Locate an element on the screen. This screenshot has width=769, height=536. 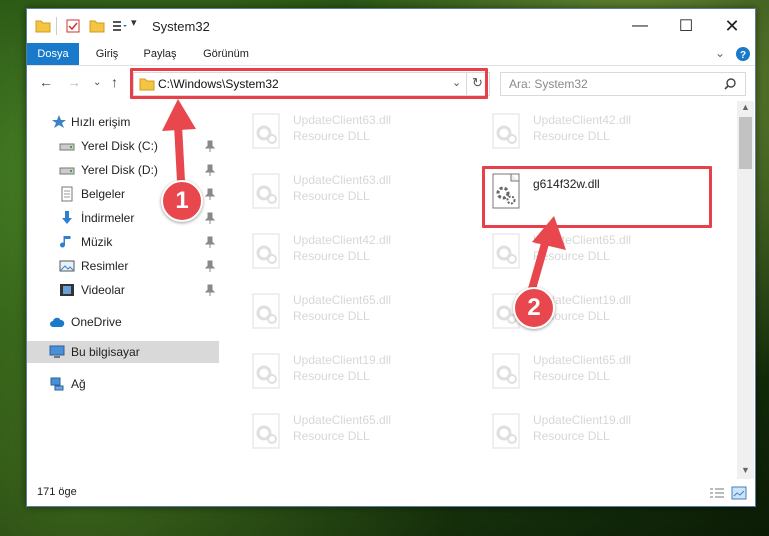
search-input: Ara: System32 is located at coordinates (548, 84).